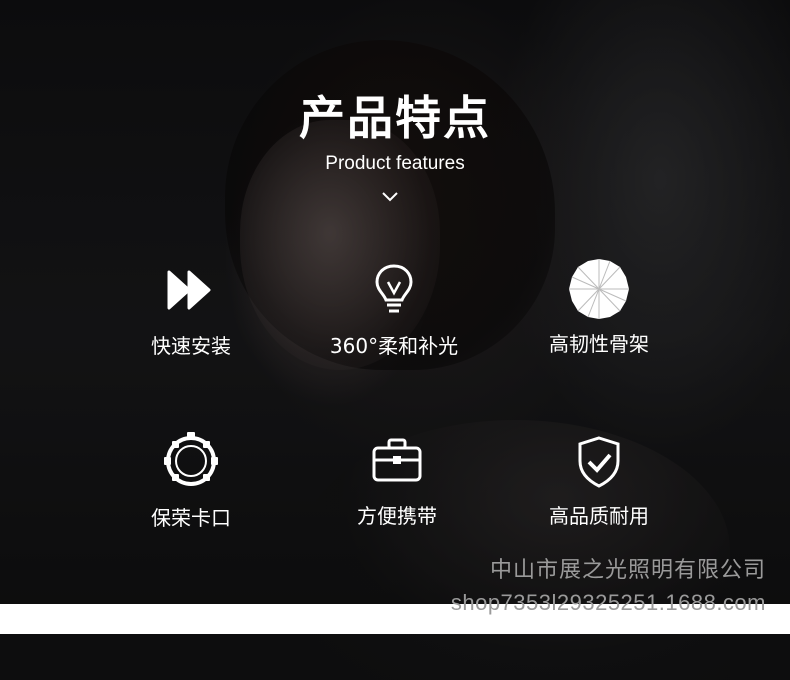 Image resolution: width=790 pixels, height=680 pixels. I want to click on page-subtitle: Product features, so click(395, 163).